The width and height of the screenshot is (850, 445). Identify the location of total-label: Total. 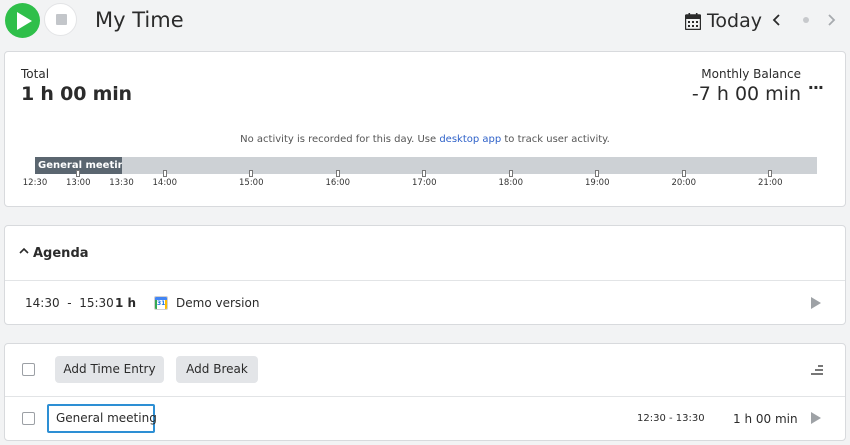
(35, 74).